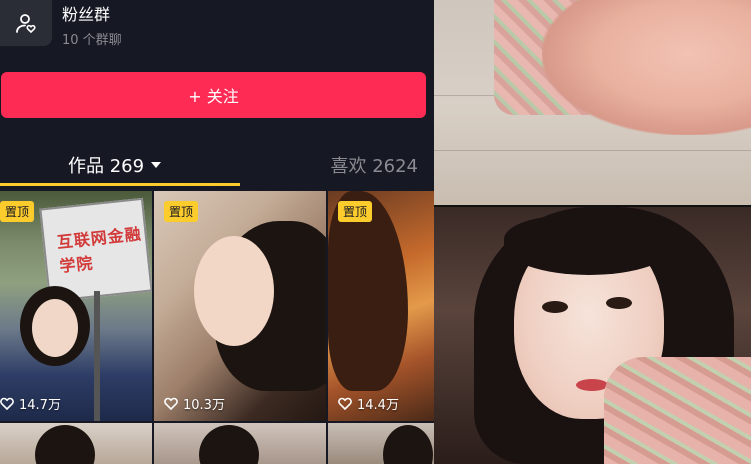 The width and height of the screenshot is (751, 464). What do you see at coordinates (381, 306) in the screenshot?
I see `video-thumbnail: 置顶 14.4万` at bounding box center [381, 306].